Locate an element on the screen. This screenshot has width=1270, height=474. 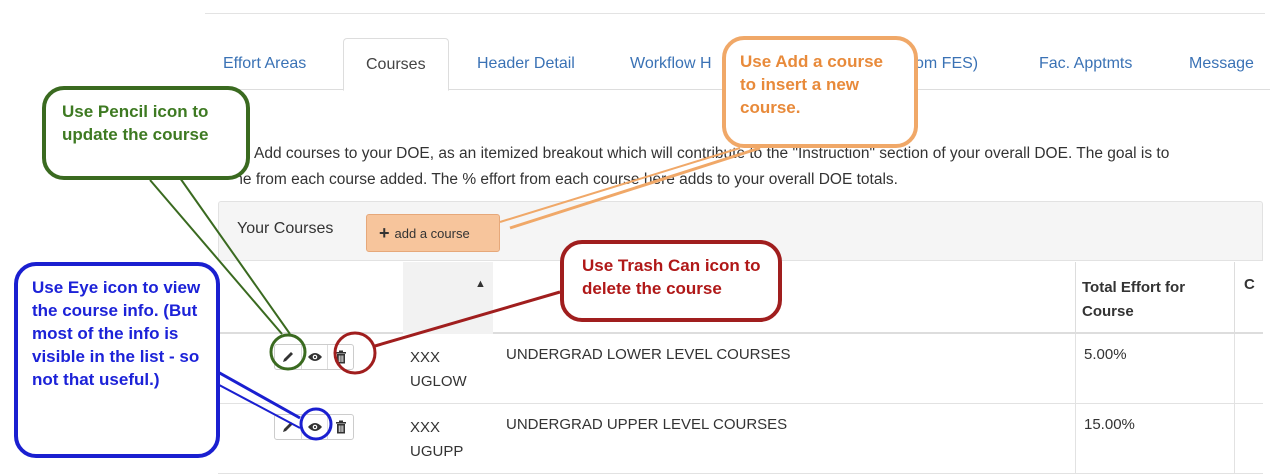
sortable-column-header is located at coordinates (448, 298).